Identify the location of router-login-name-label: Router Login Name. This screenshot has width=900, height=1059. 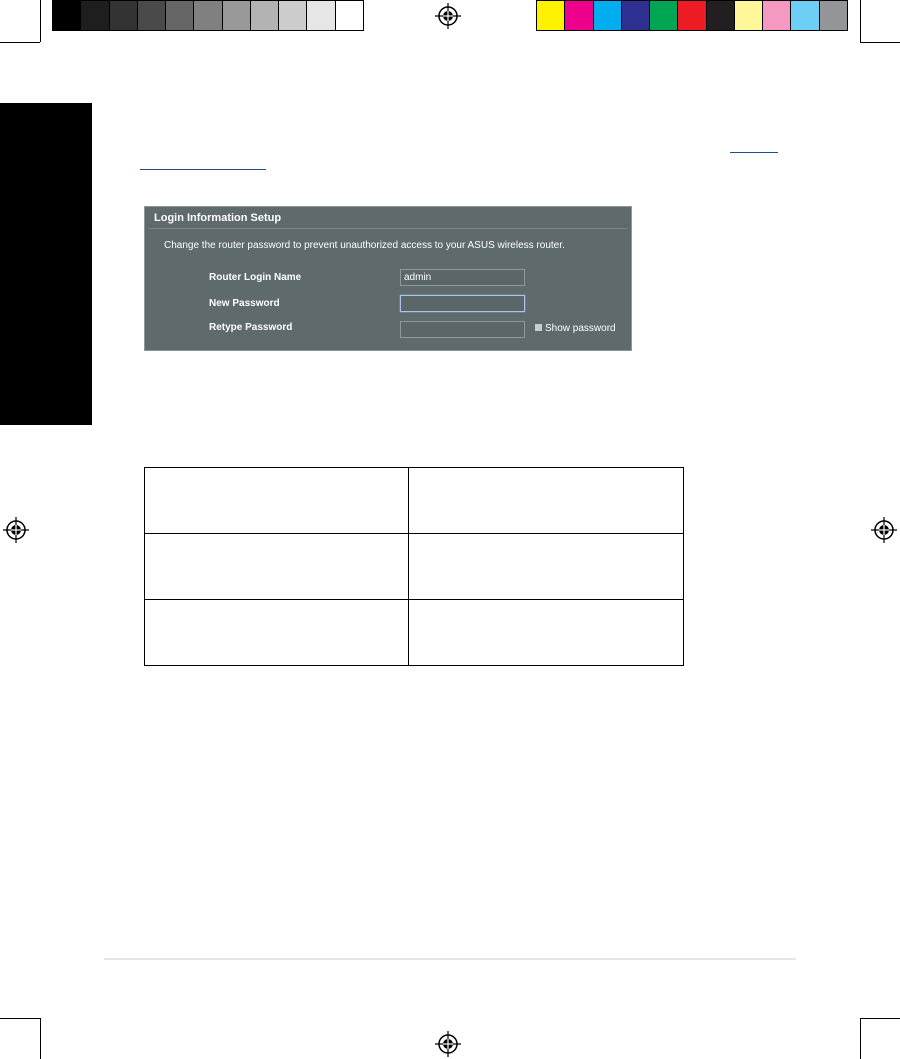
(255, 277).